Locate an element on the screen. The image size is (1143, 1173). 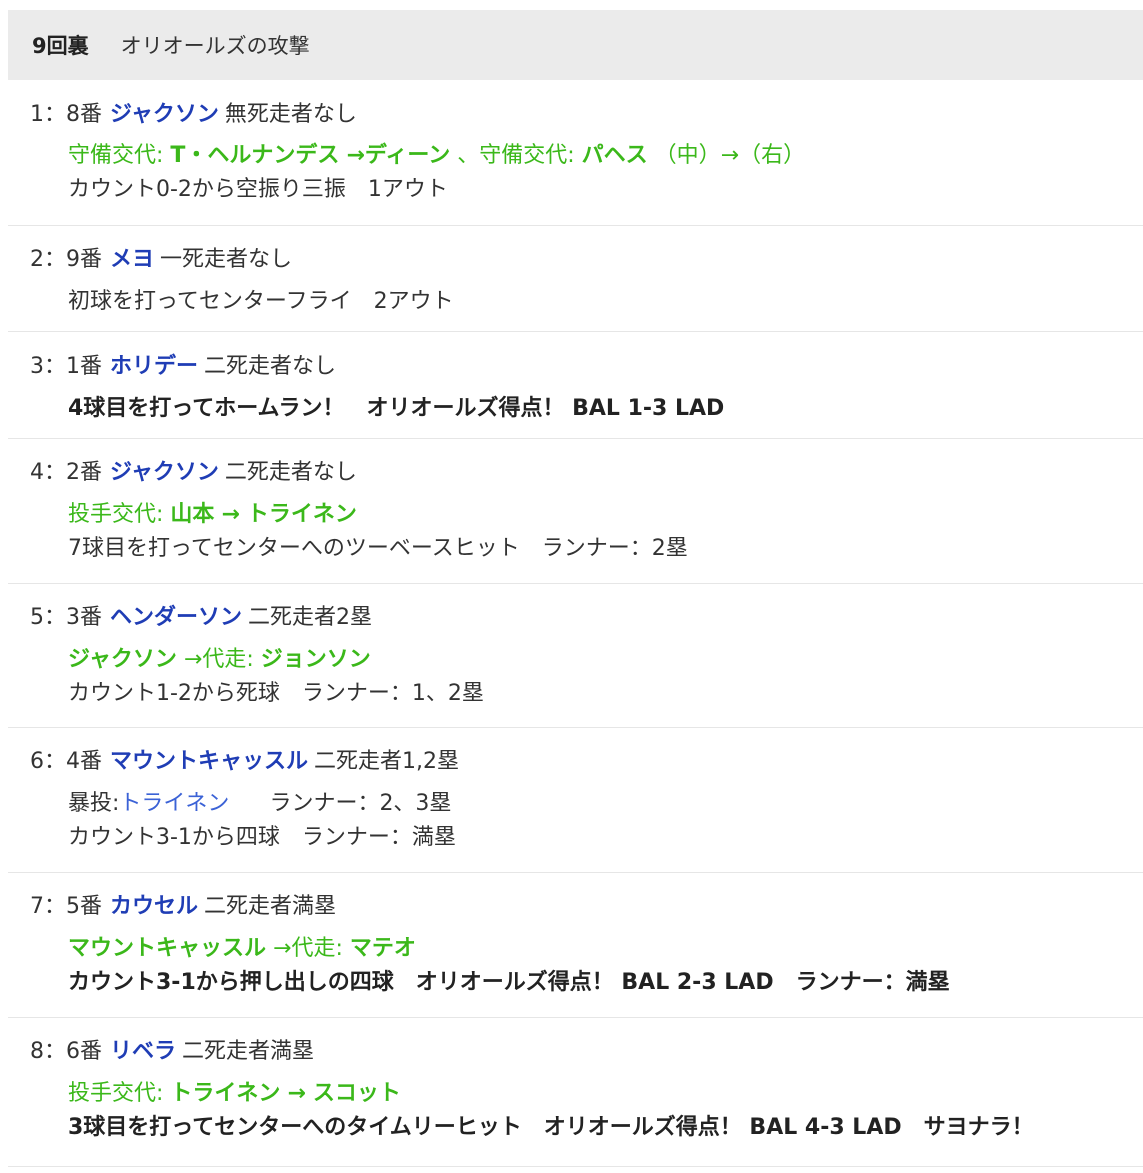
batting-order: 1：8番 is located at coordinates (66, 114).